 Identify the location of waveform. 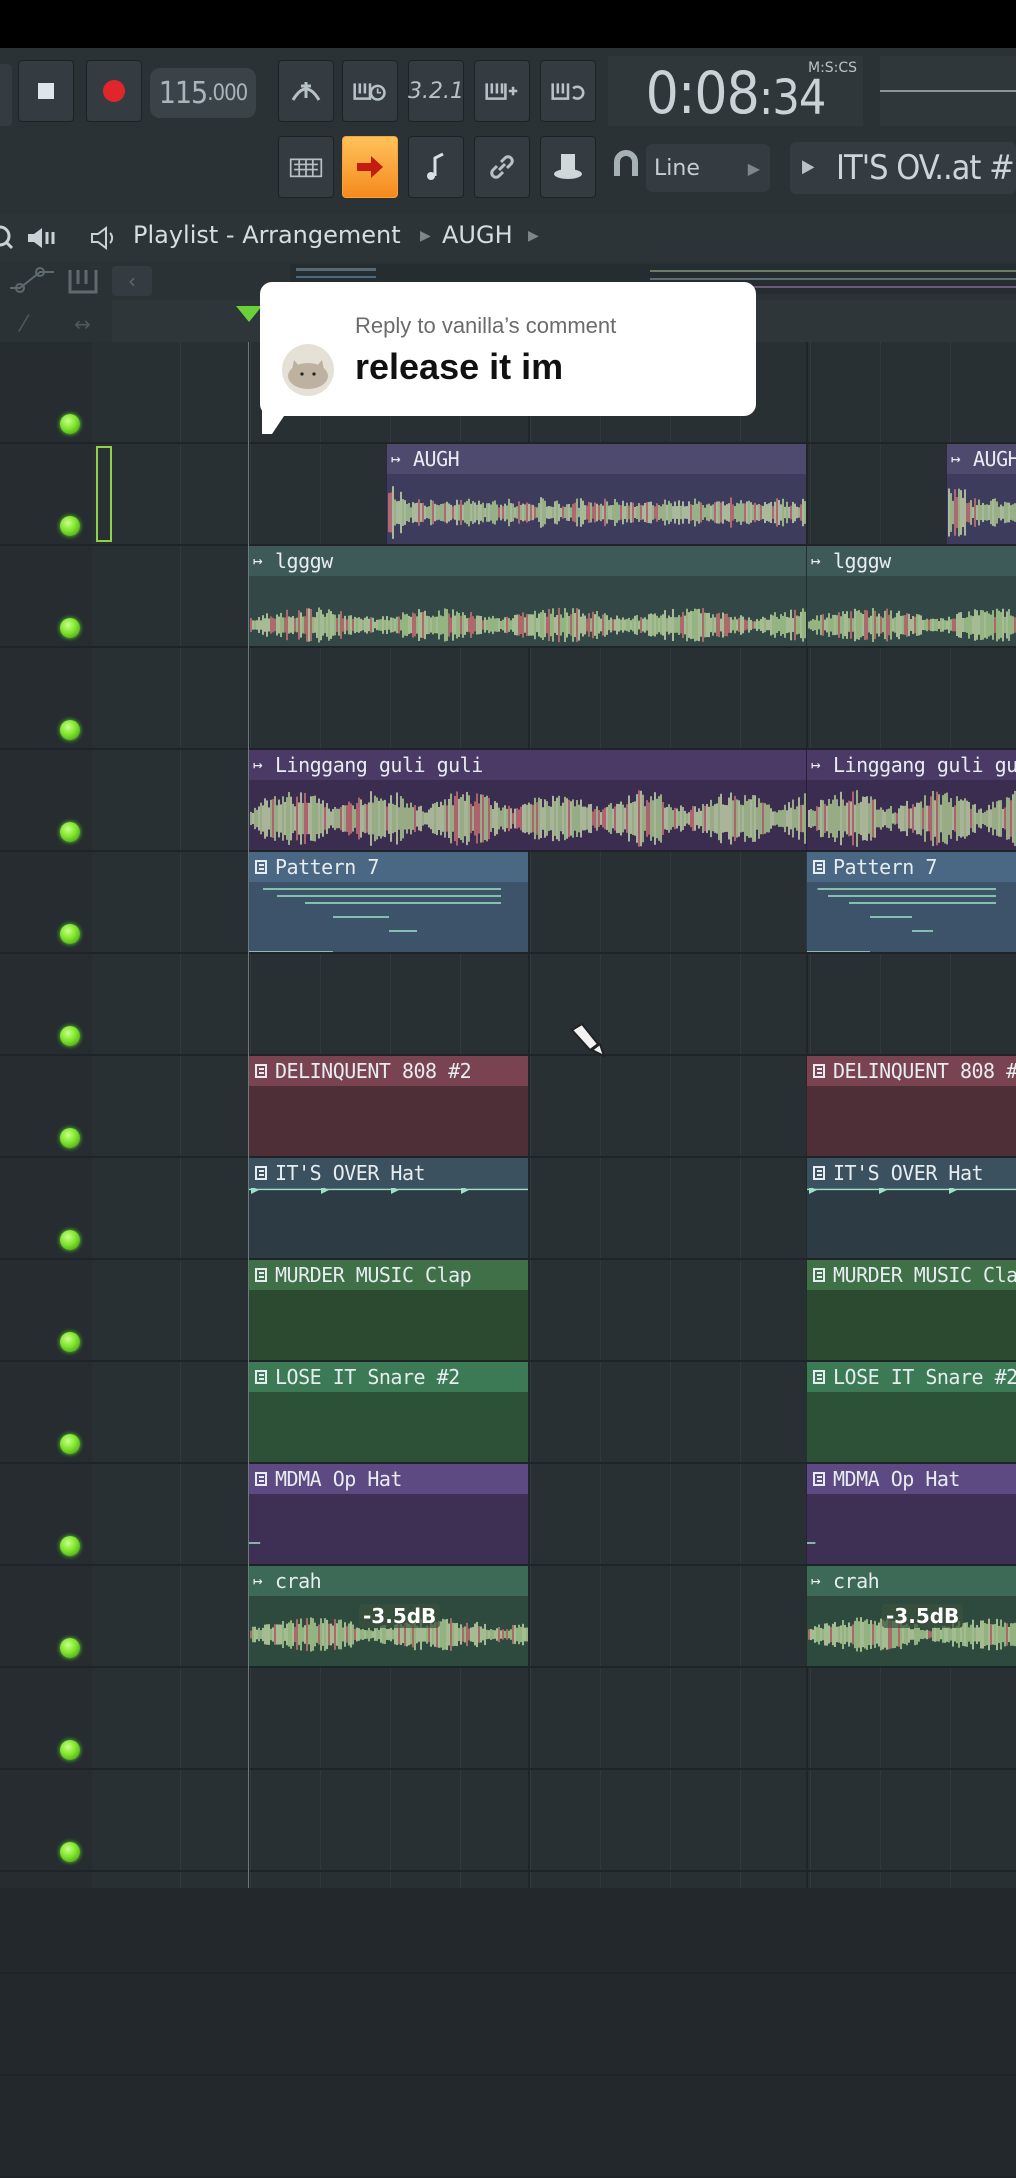
(527, 815).